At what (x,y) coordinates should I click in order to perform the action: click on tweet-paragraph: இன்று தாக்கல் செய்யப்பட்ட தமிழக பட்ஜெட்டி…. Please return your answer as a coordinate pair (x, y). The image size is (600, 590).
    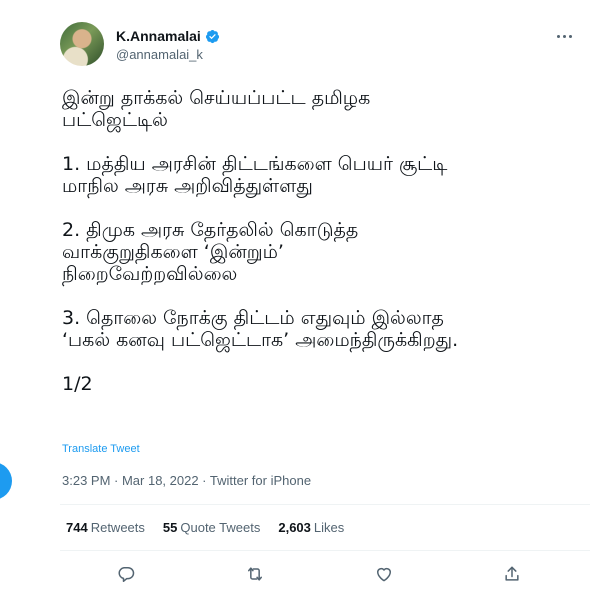
    Looking at the image, I should click on (327, 109).